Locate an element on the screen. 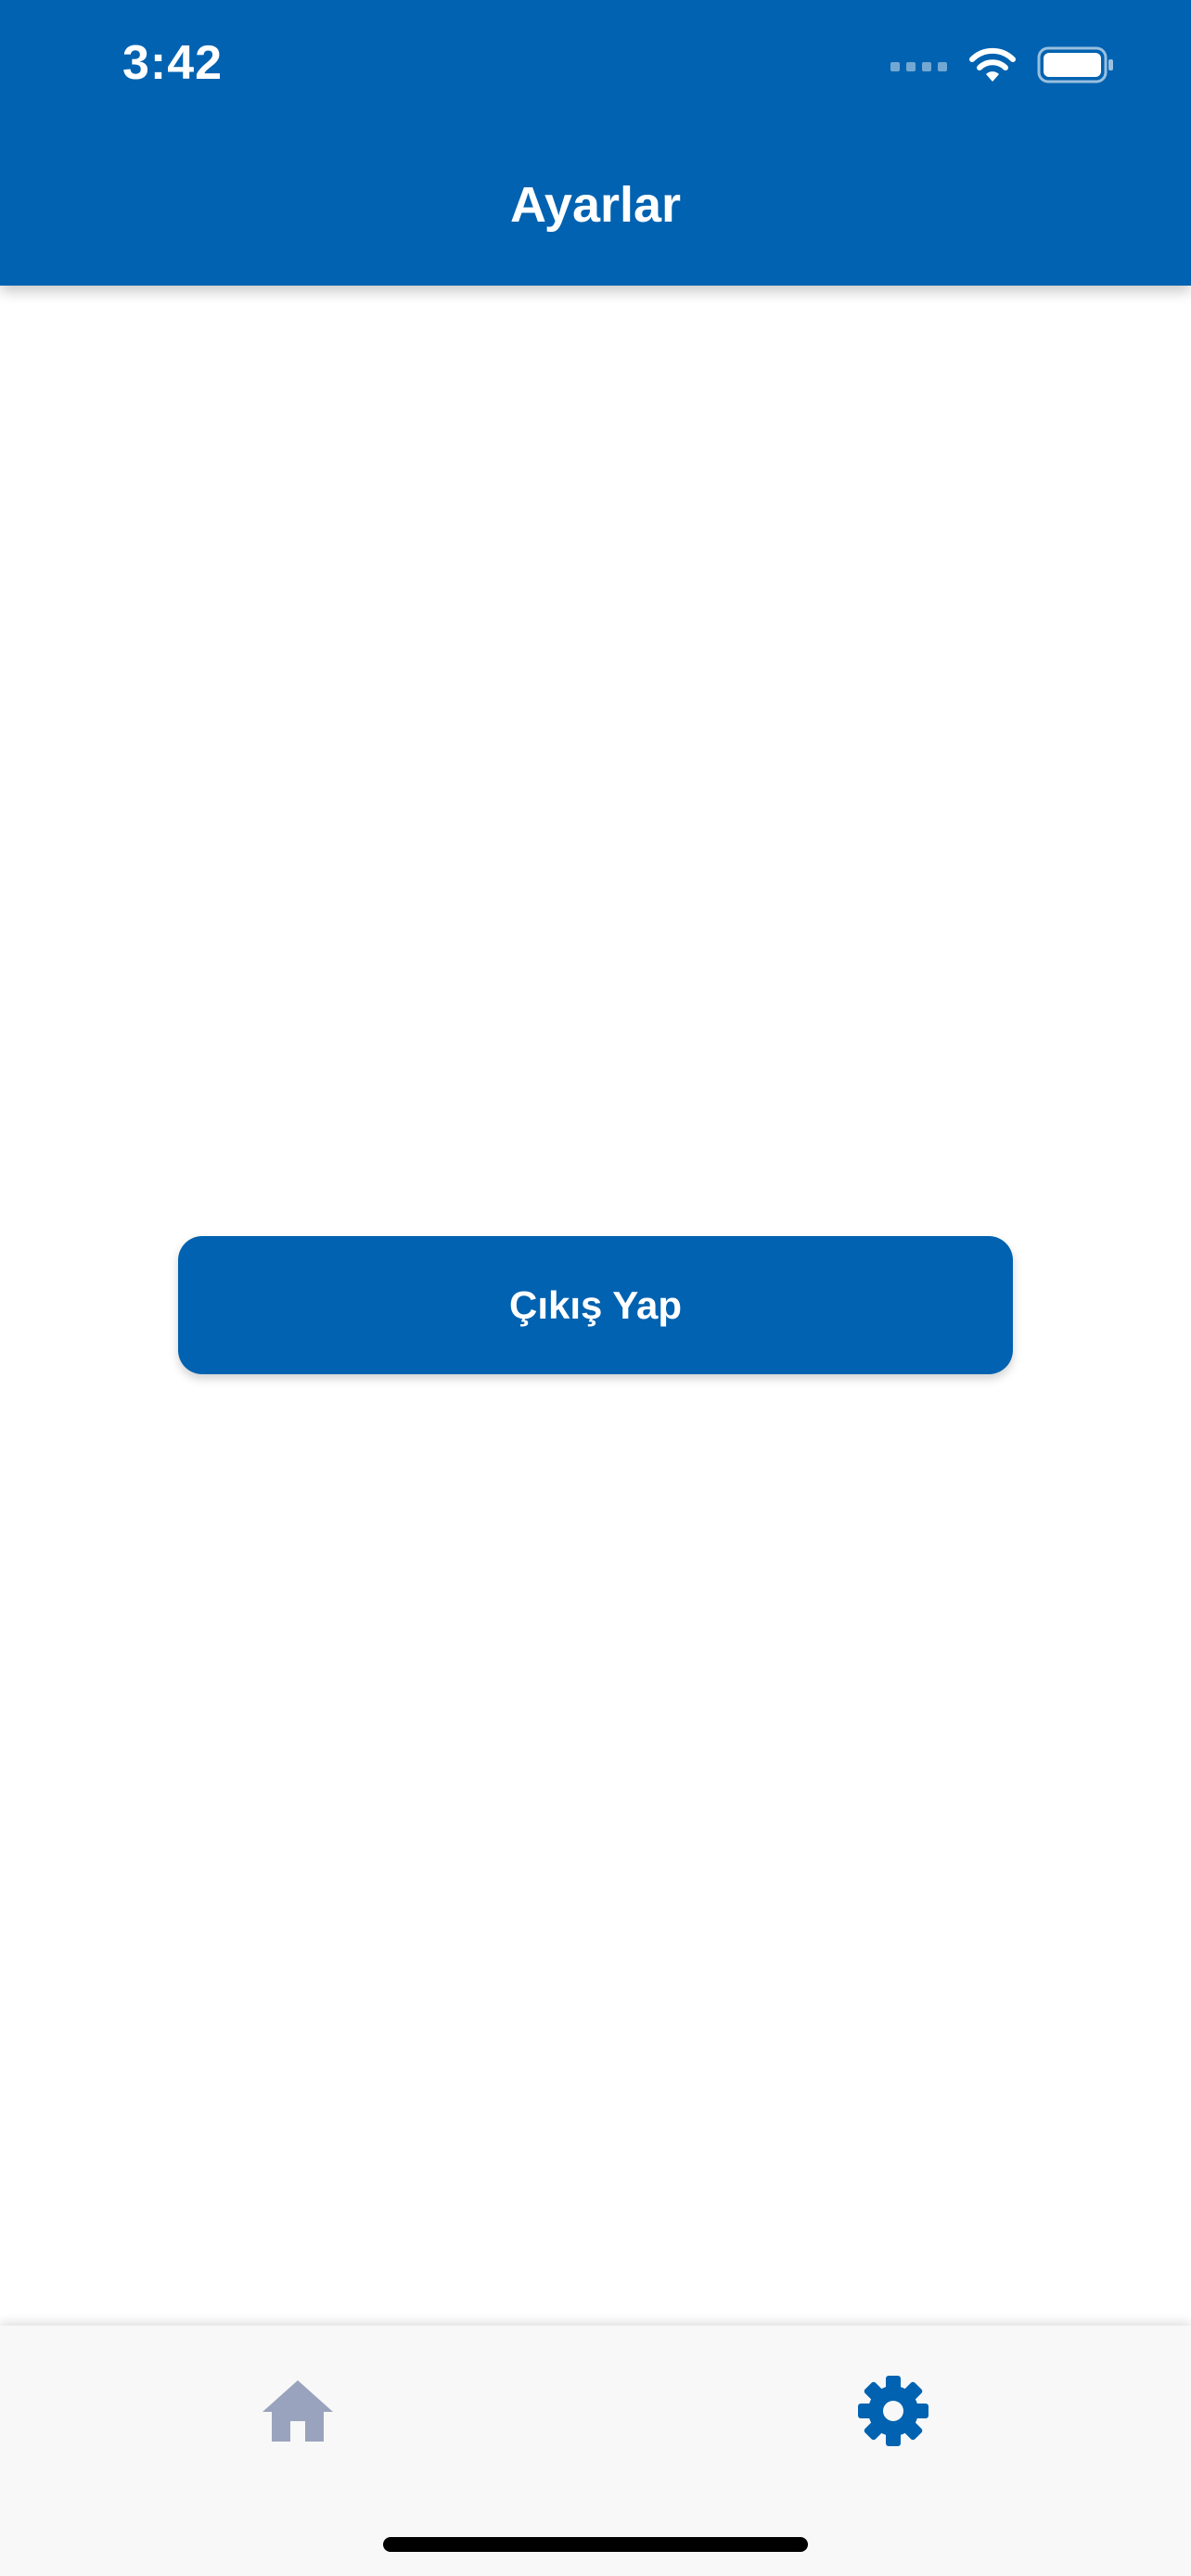  tab-home is located at coordinates (297, 2412).